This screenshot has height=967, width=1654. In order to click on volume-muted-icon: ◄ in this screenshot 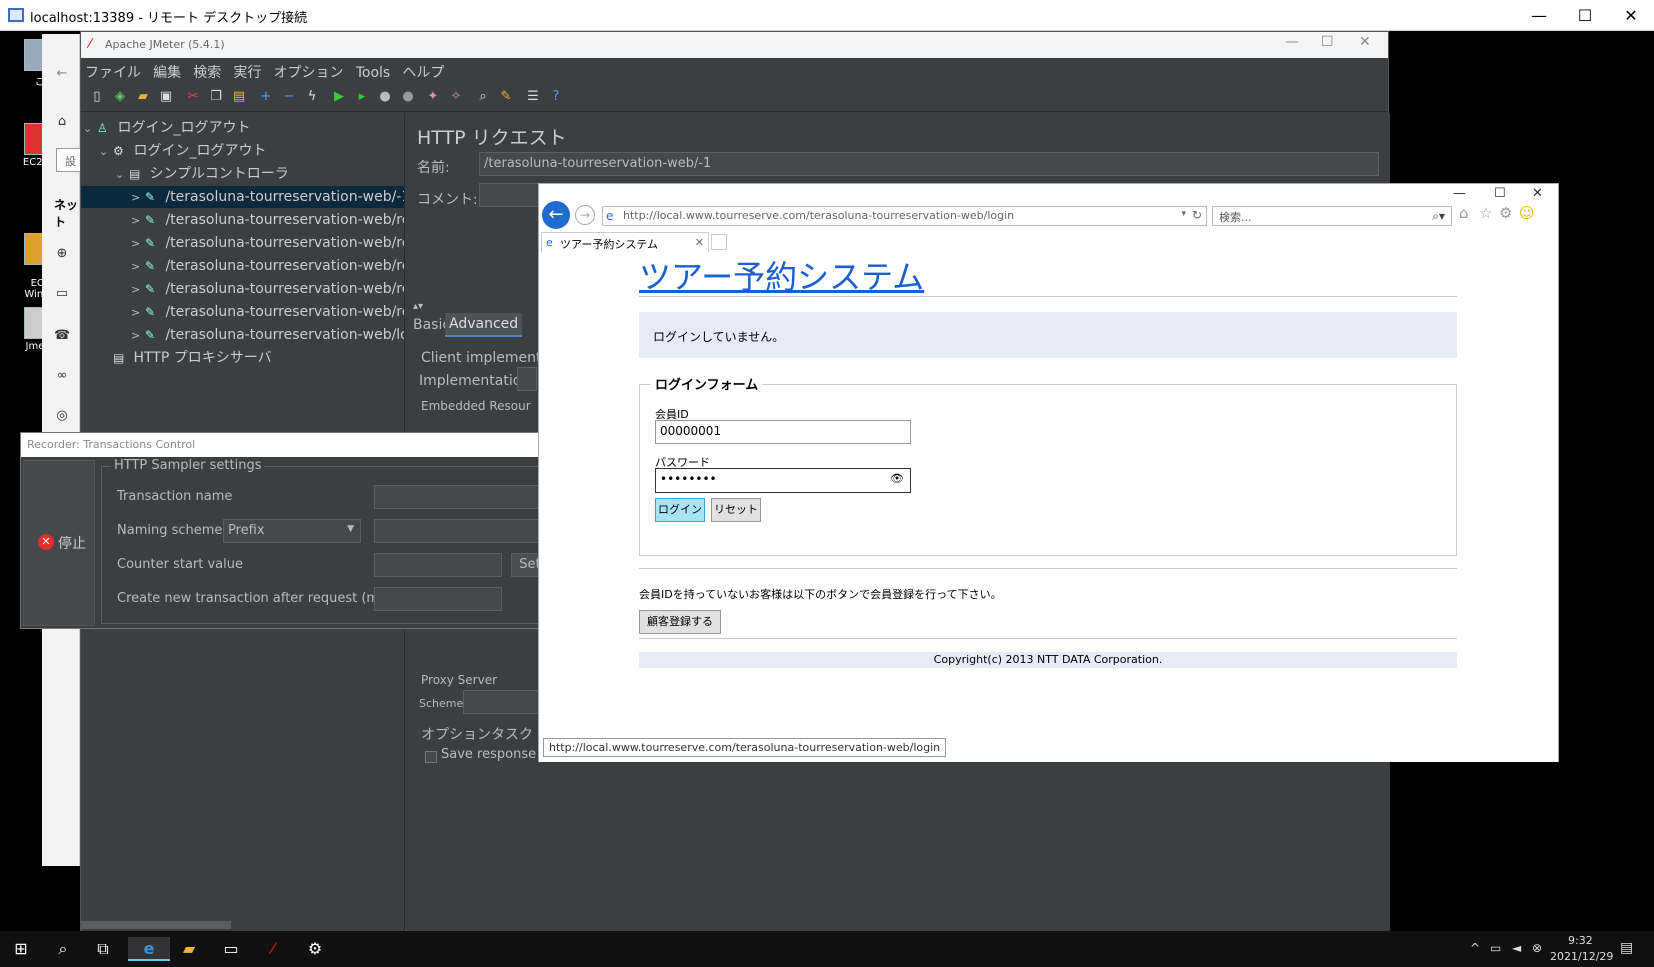, I will do `click(1516, 948)`.